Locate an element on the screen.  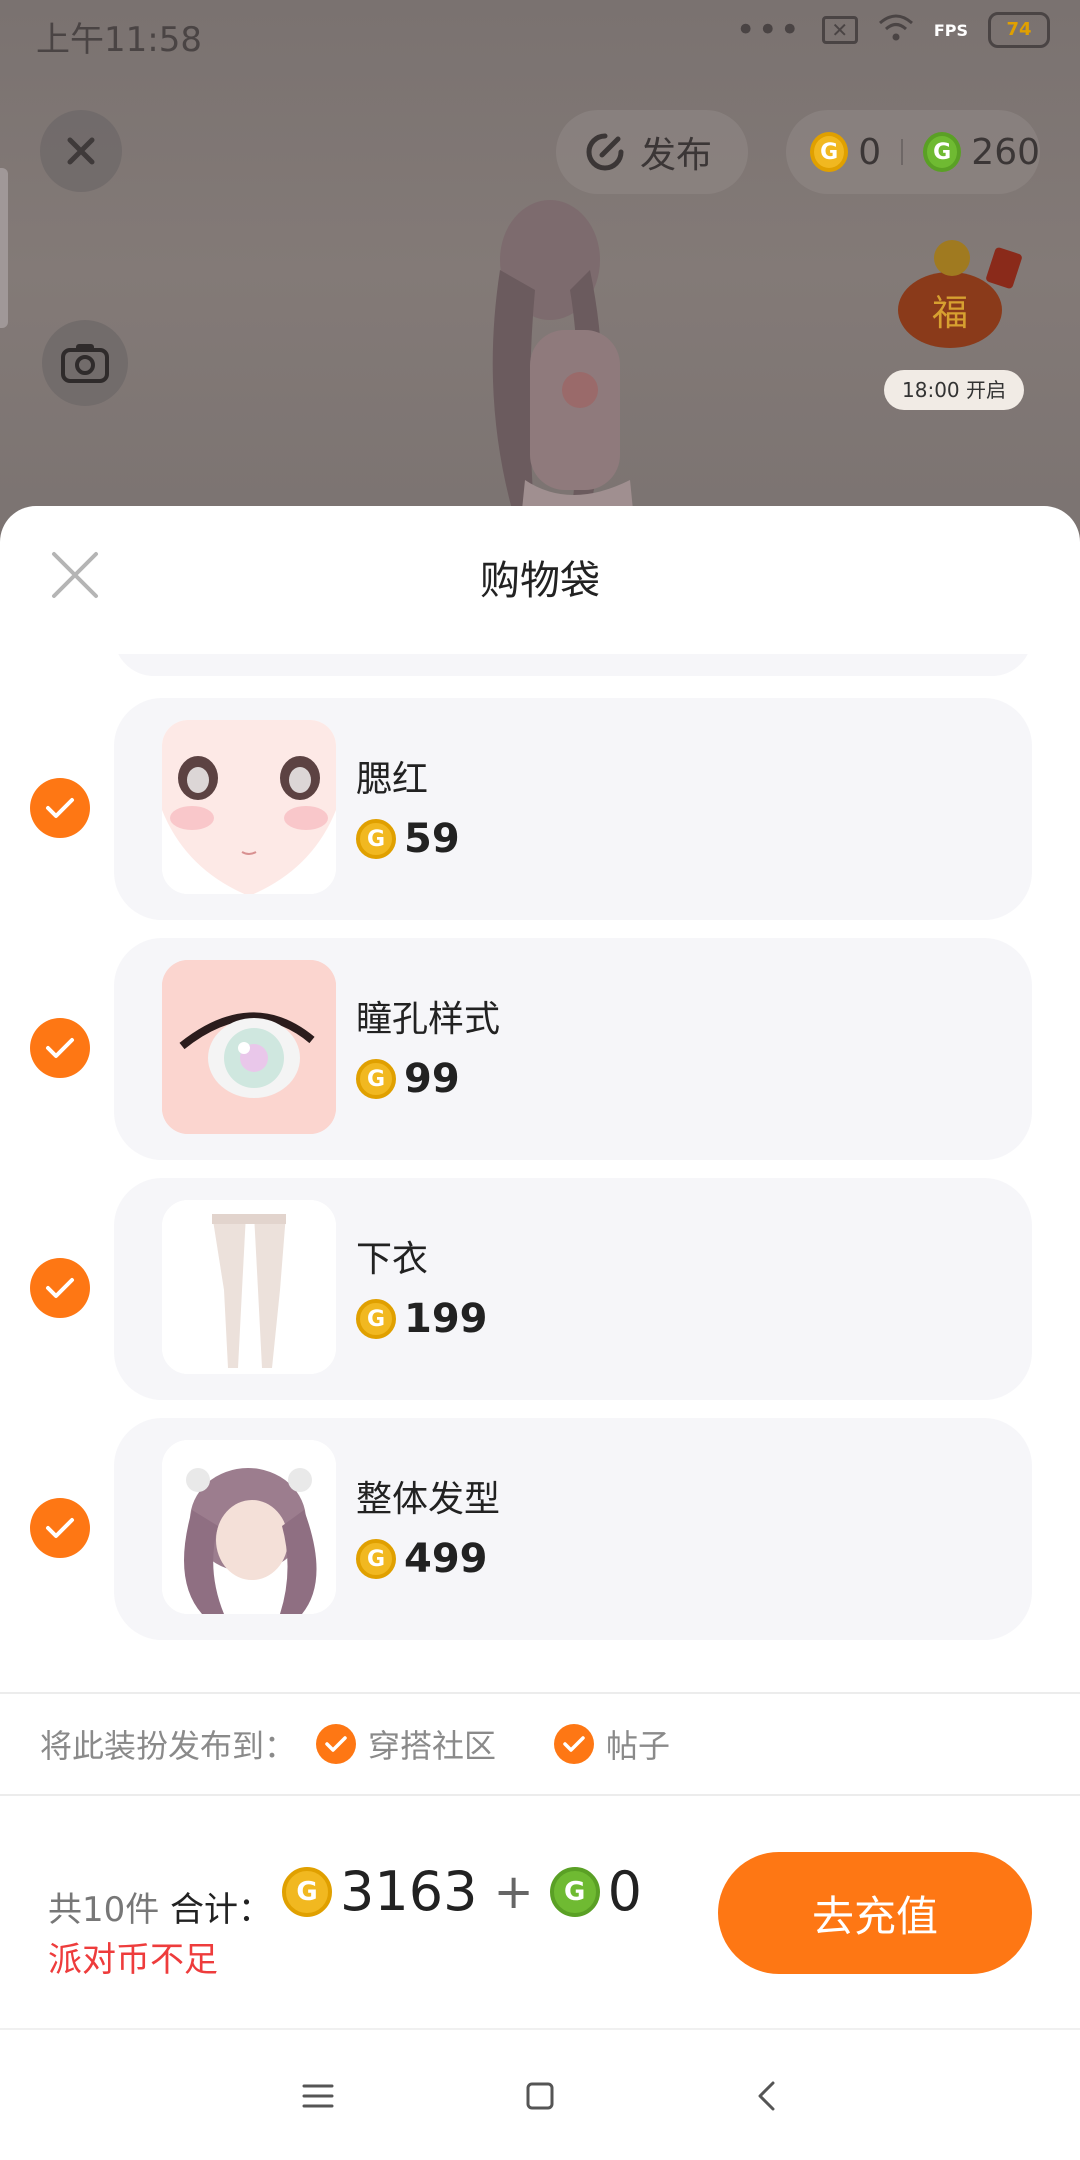
status-time: 上午11:58 is located at coordinates (119, 40).